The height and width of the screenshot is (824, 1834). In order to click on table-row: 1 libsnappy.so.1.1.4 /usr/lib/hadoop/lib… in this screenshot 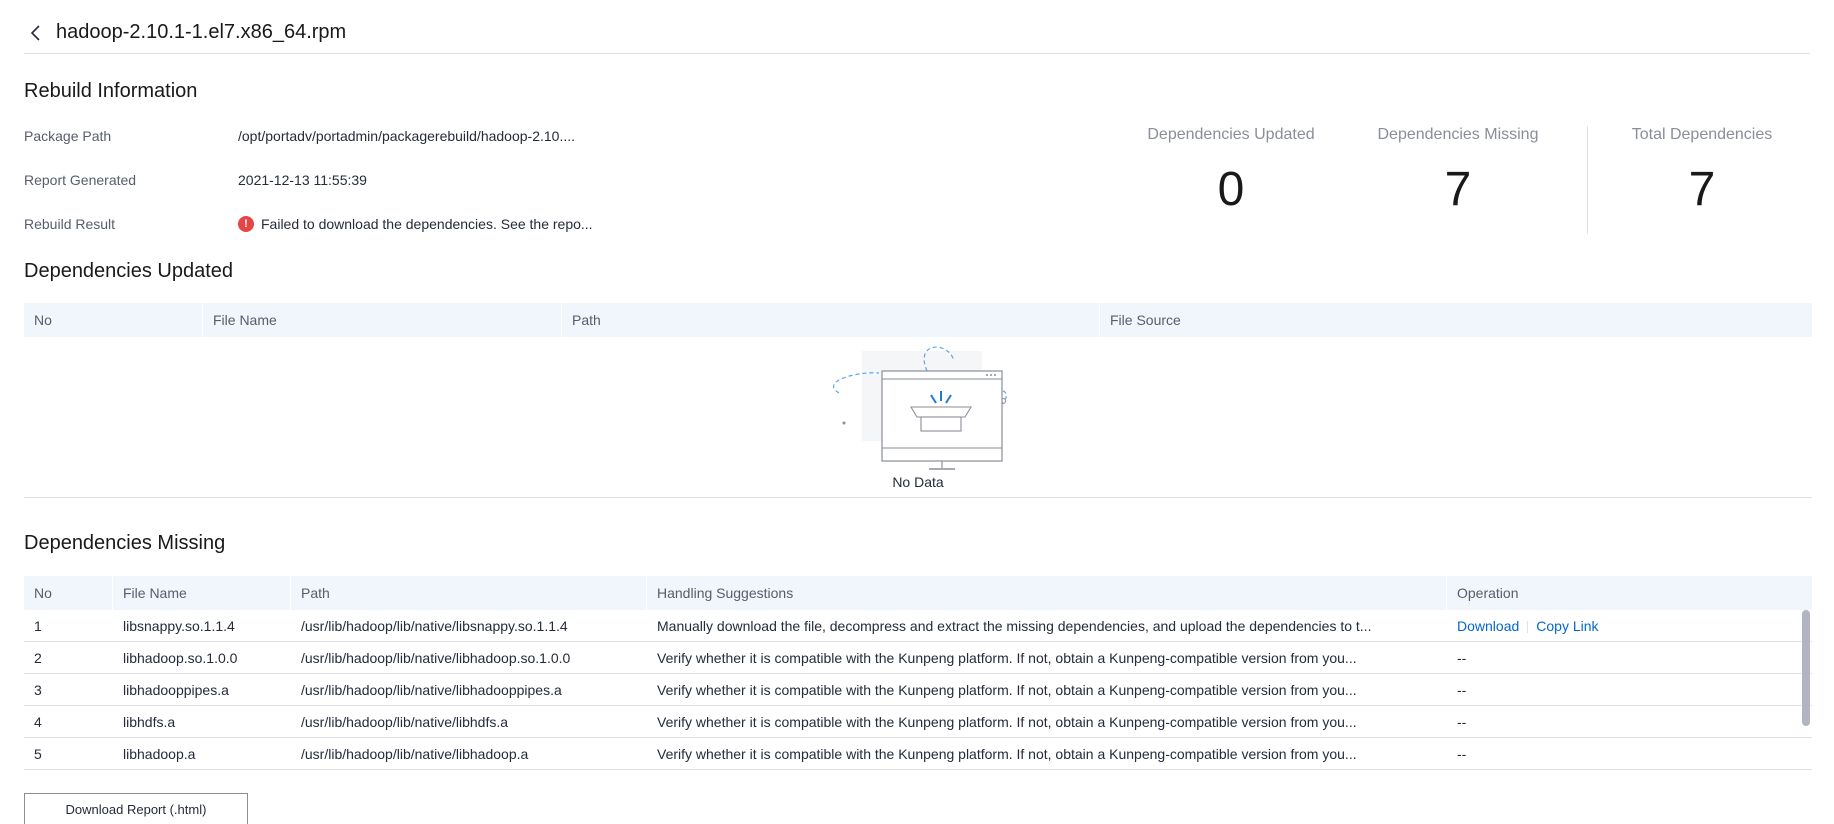, I will do `click(918, 626)`.